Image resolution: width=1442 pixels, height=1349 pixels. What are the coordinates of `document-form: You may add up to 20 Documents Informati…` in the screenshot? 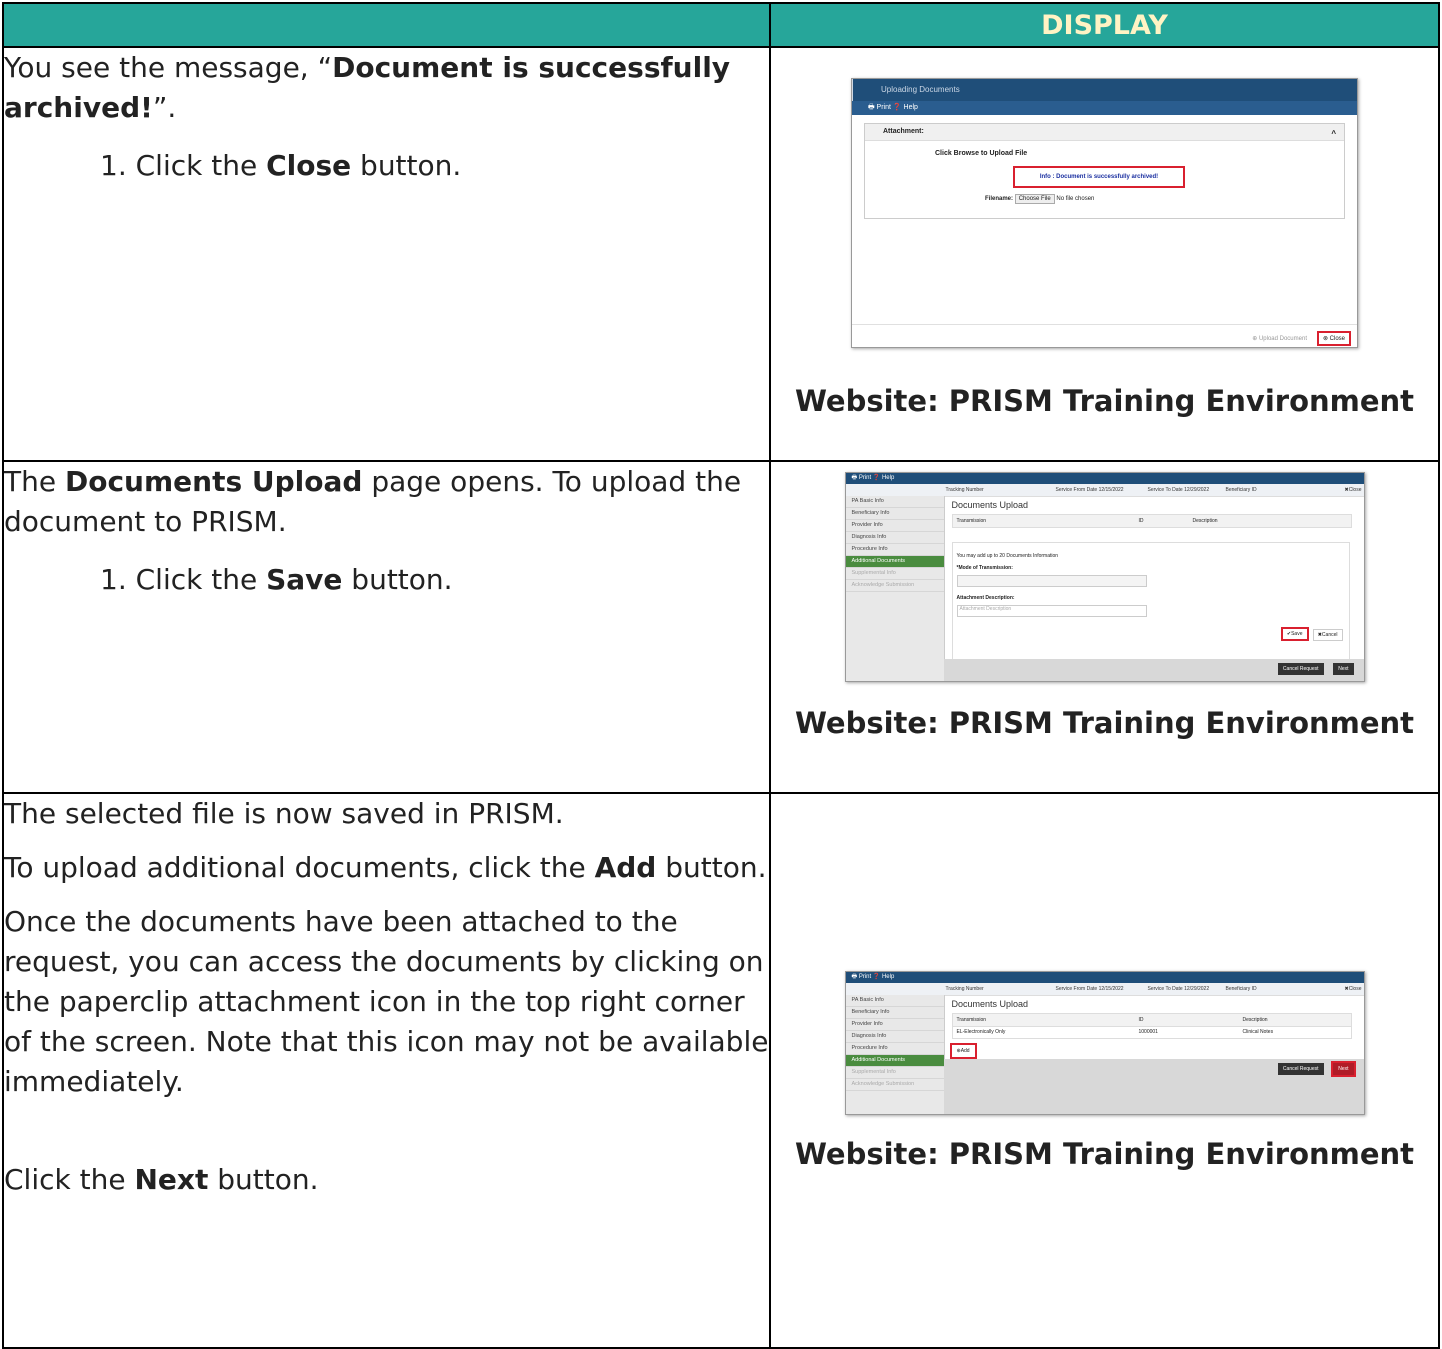 It's located at (1150, 602).